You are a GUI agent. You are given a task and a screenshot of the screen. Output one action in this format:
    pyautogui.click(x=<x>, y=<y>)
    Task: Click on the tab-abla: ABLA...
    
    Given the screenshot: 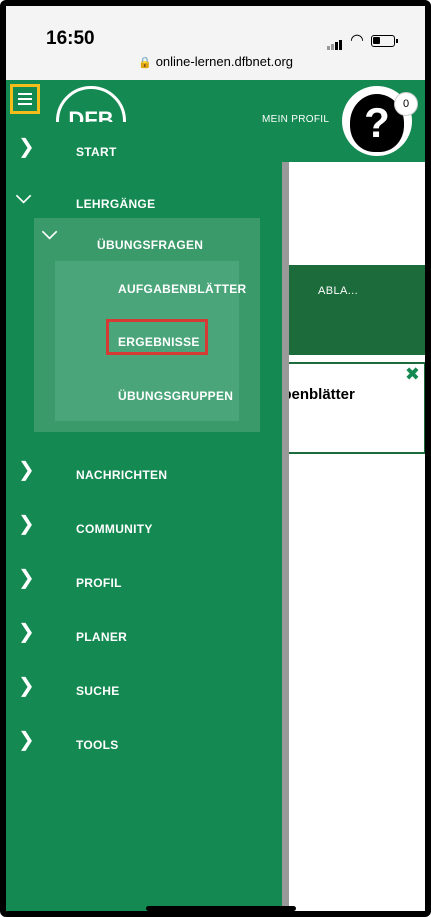 What is the action you would take?
    pyautogui.click(x=338, y=291)
    